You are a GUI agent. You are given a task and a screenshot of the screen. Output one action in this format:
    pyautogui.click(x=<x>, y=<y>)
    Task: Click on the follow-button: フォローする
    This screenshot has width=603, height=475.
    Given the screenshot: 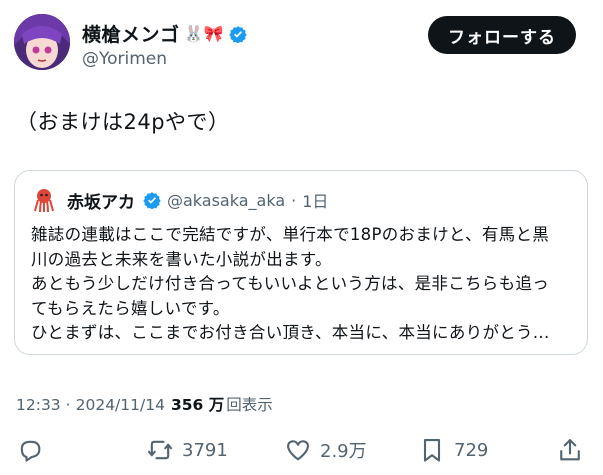 What is the action you would take?
    pyautogui.click(x=502, y=35)
    